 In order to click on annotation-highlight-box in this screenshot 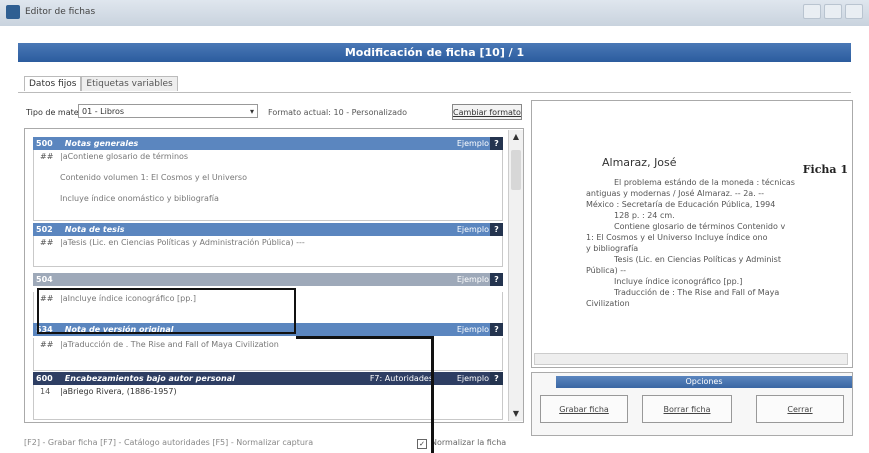, I will do `click(166, 311)`.